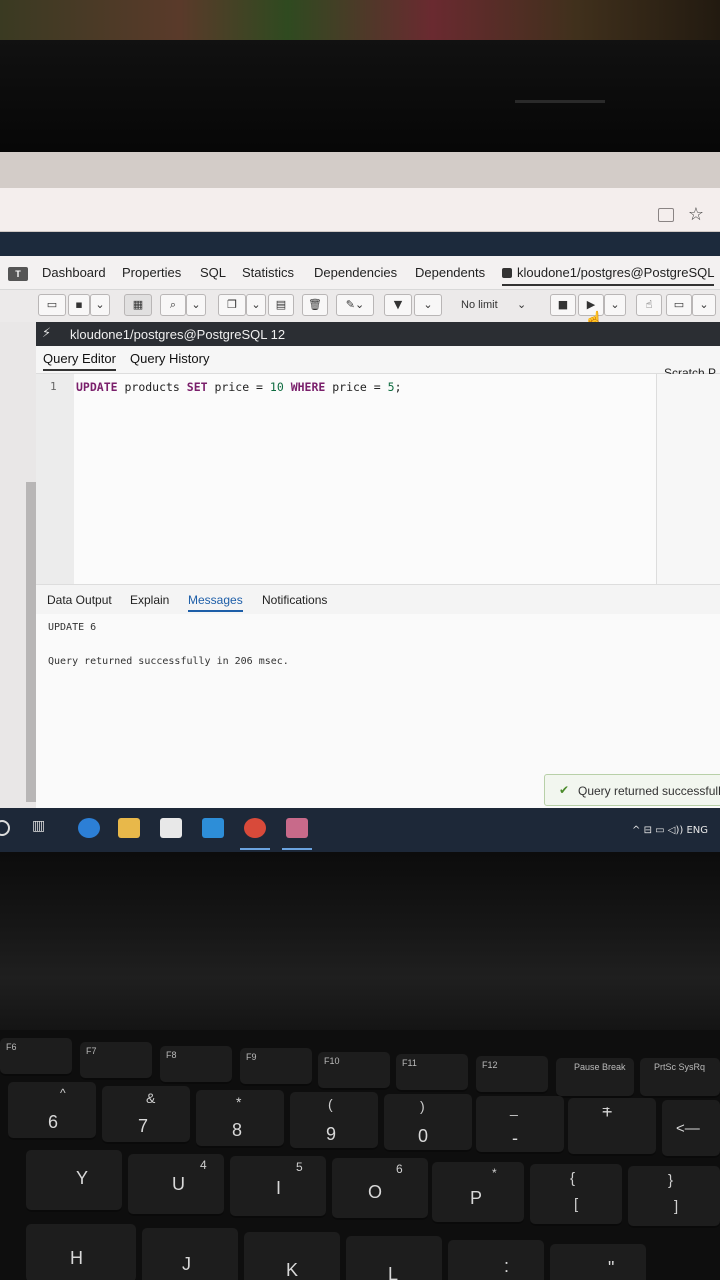 The height and width of the screenshot is (1280, 720). I want to click on key-f11: F11, so click(432, 1073).